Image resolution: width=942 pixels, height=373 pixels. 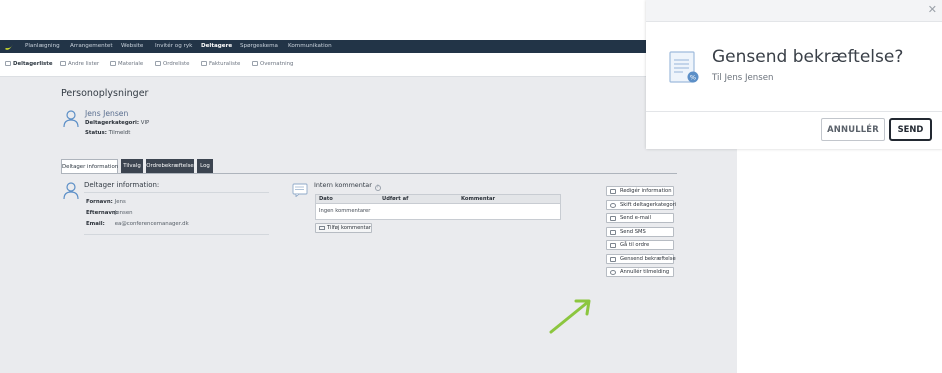 I want to click on change-category-button: Skift deltagerkategori, so click(x=641, y=205).